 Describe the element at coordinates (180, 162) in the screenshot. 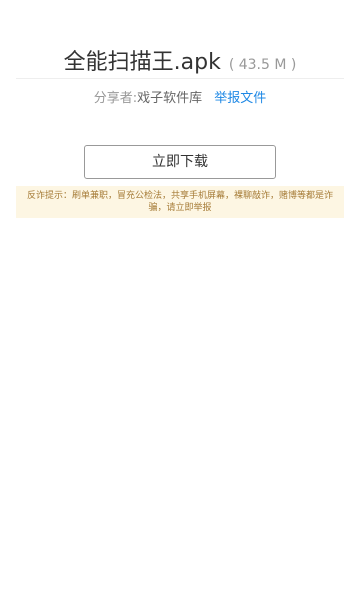

I see `download-button: 立即下载` at that location.